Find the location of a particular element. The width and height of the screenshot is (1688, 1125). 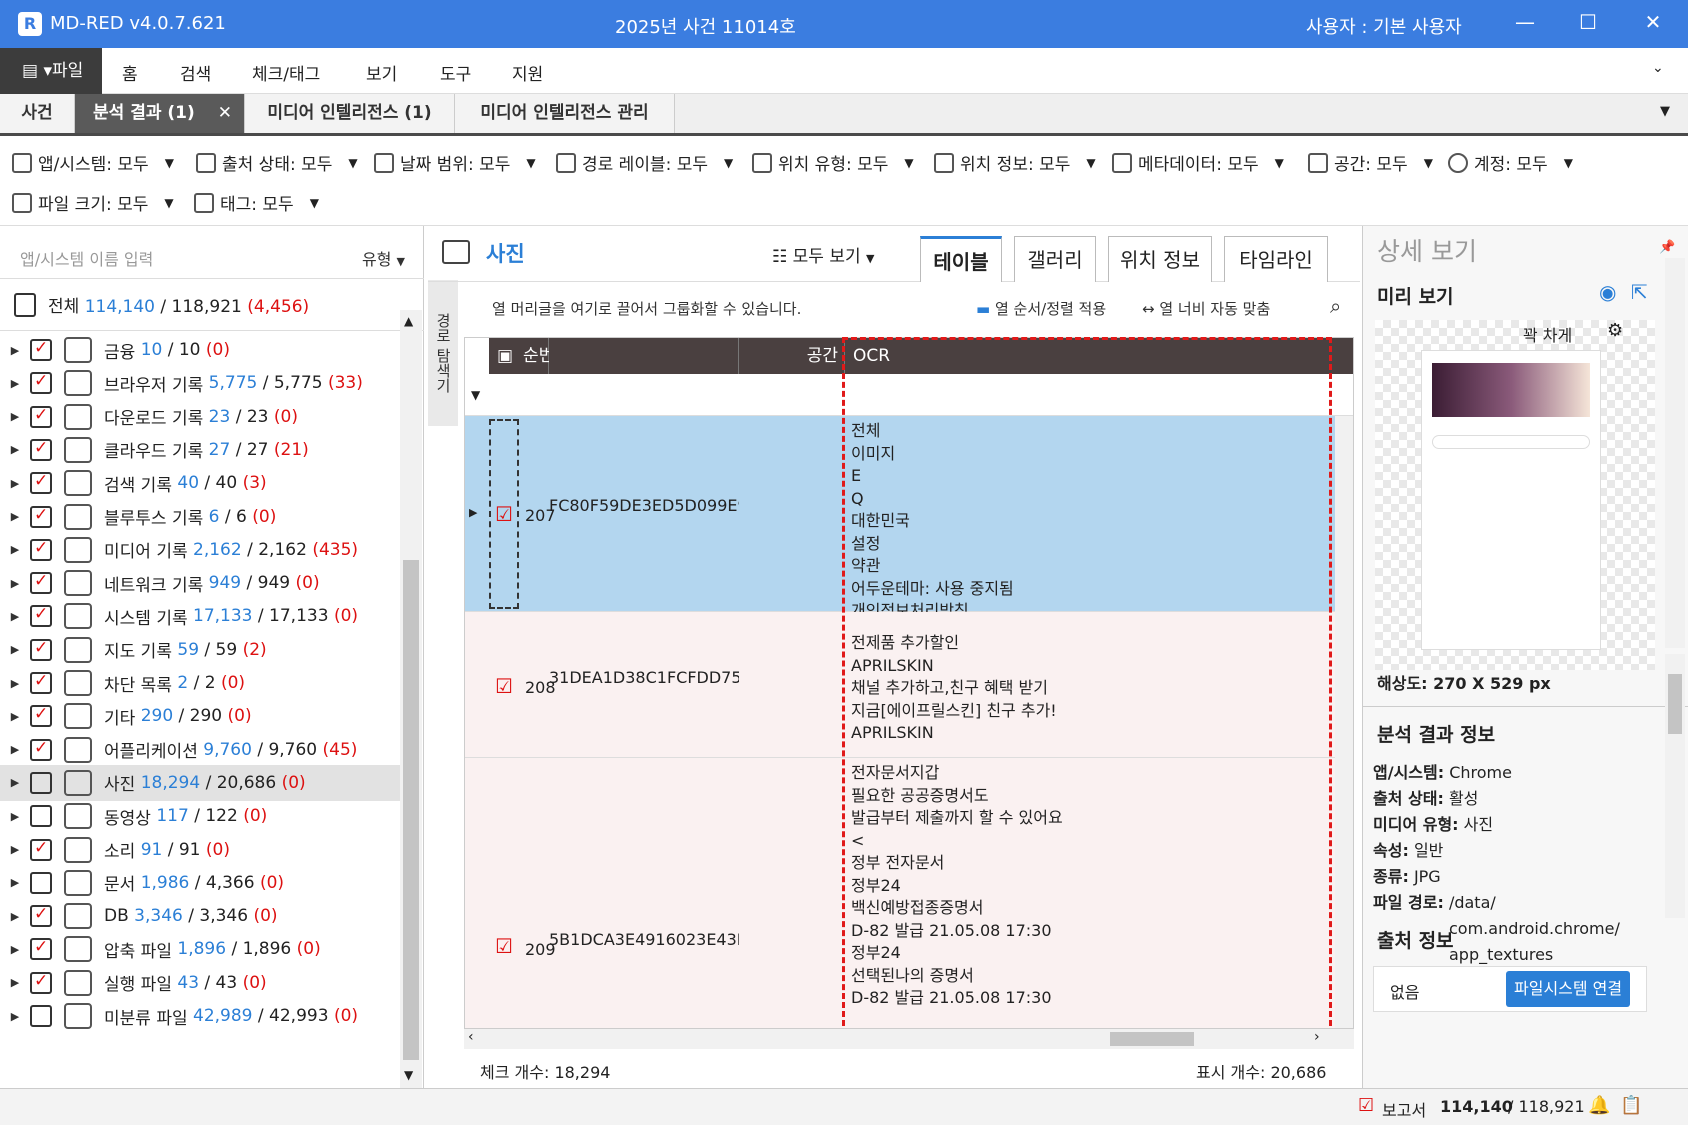

tab-media-intelligence-manage: 미디어 인텔리전스 관리 is located at coordinates (565, 113).